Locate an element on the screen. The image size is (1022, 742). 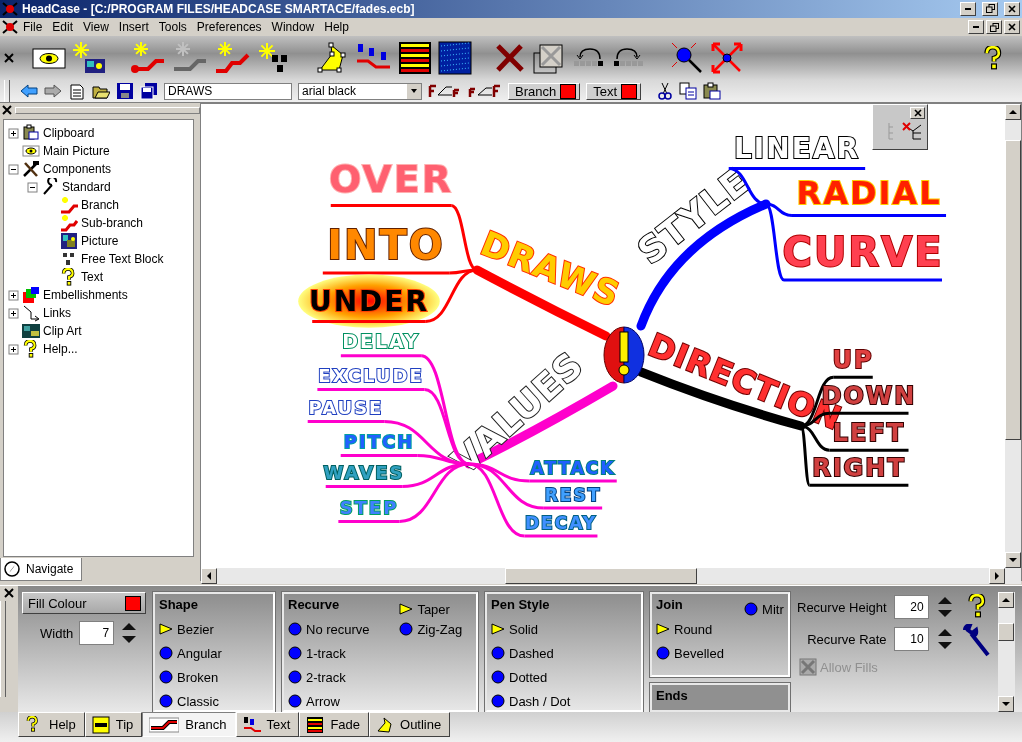
underlined-map-word: PITCH is located at coordinates (379, 444).